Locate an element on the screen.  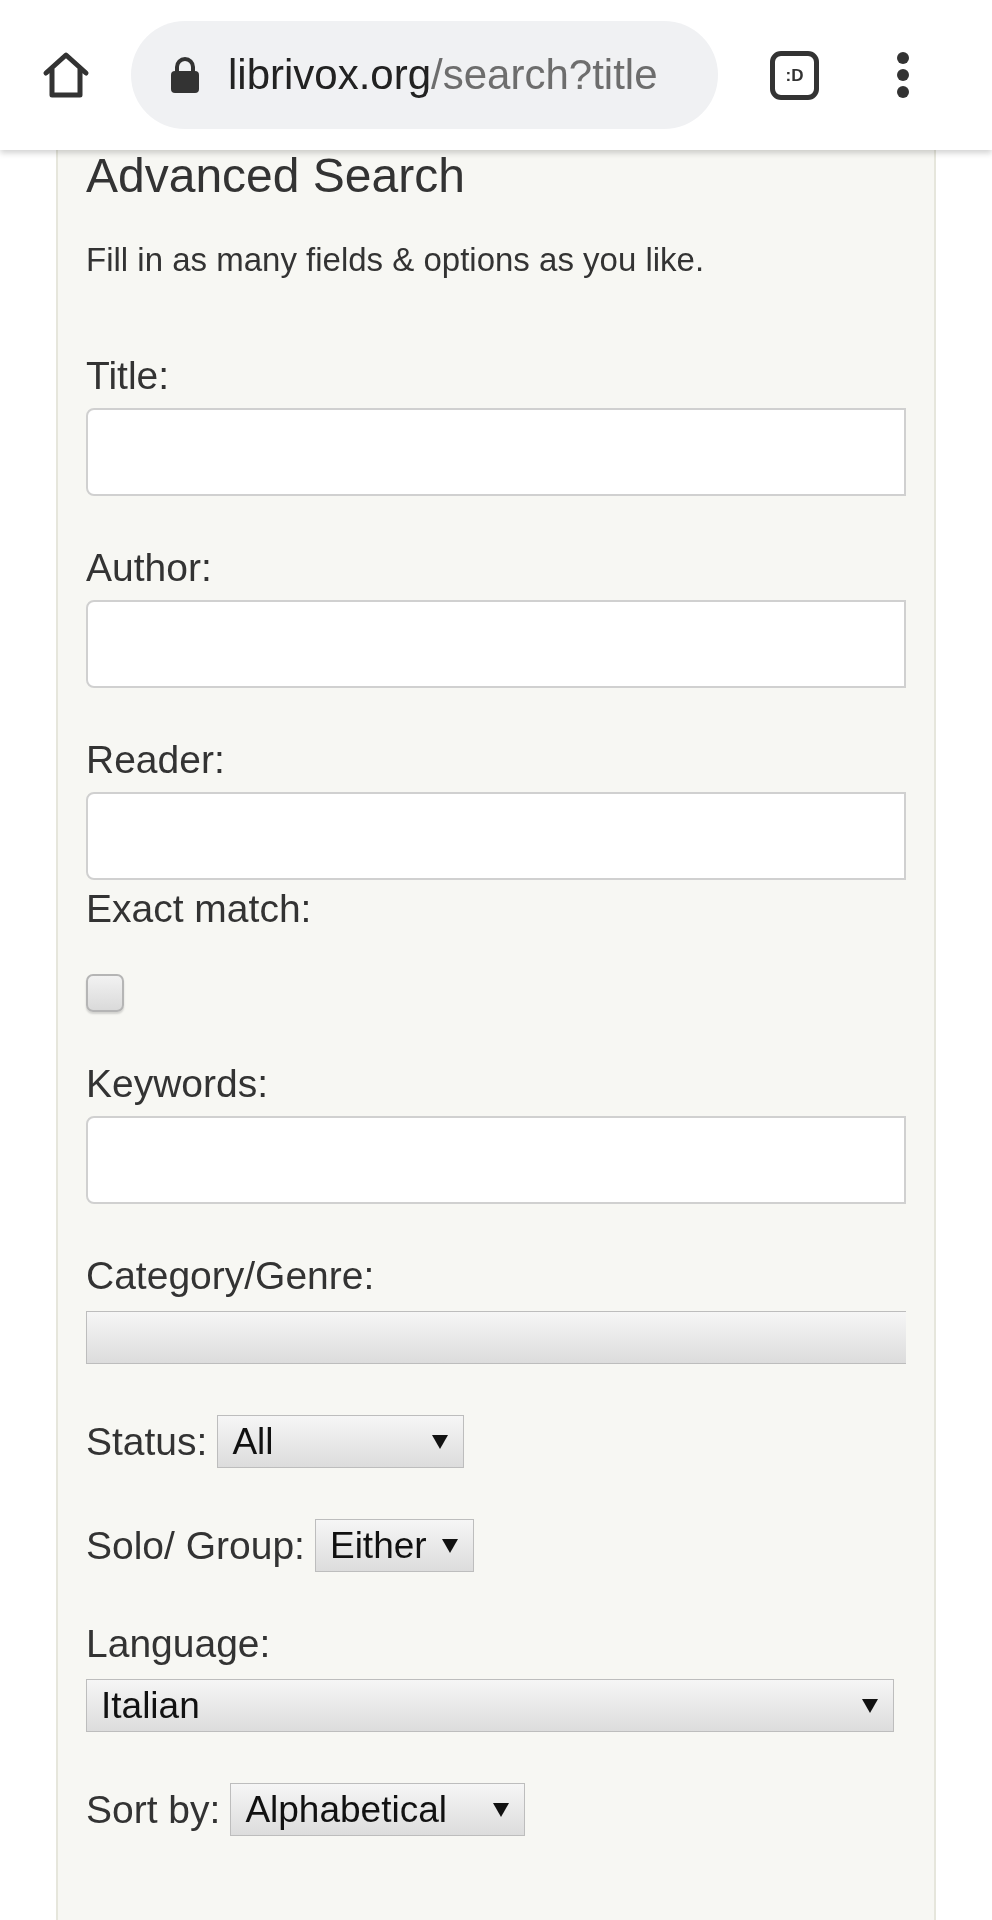
field-label: Solo/ Group: is located at coordinates (195, 1545).